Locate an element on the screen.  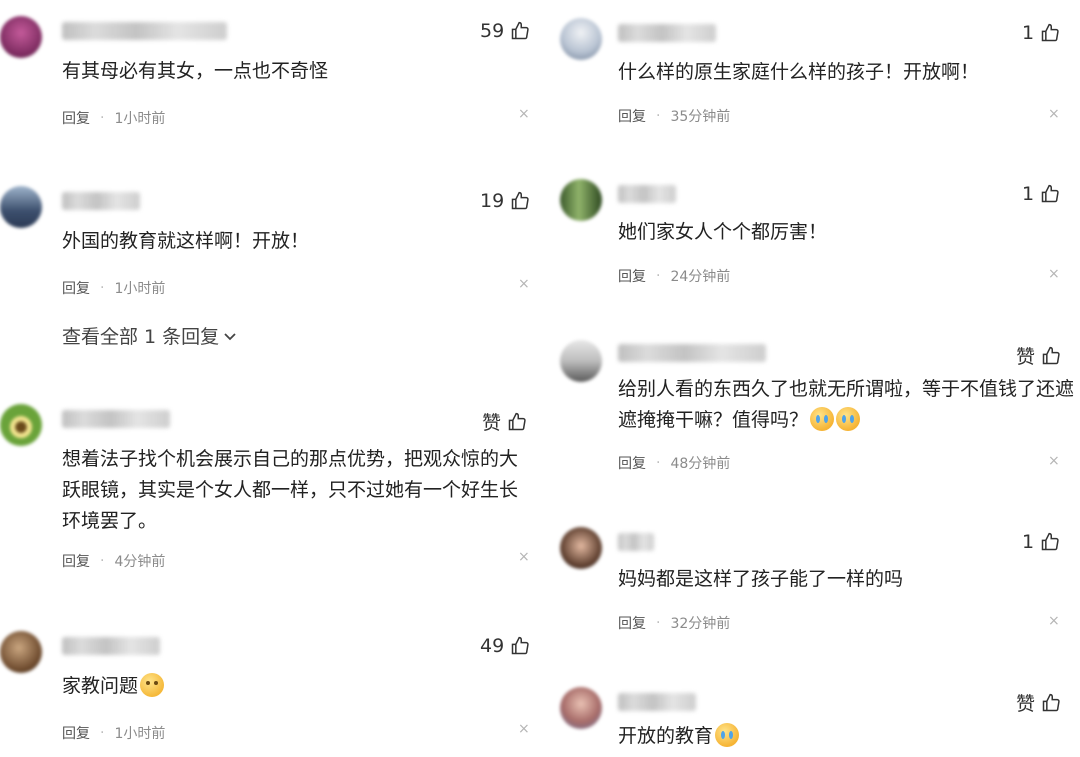
like-count: 49 is located at coordinates (492, 646).